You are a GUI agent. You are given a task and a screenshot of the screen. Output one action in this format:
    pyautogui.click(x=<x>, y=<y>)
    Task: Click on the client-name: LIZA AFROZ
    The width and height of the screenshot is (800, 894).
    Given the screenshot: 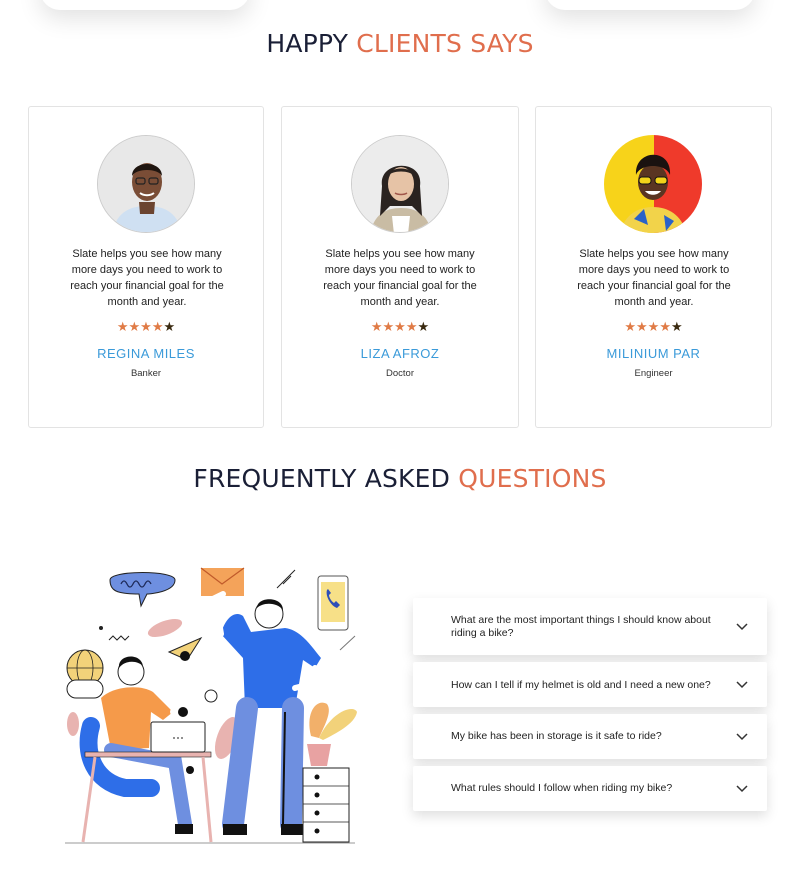 What is the action you would take?
    pyautogui.click(x=400, y=353)
    